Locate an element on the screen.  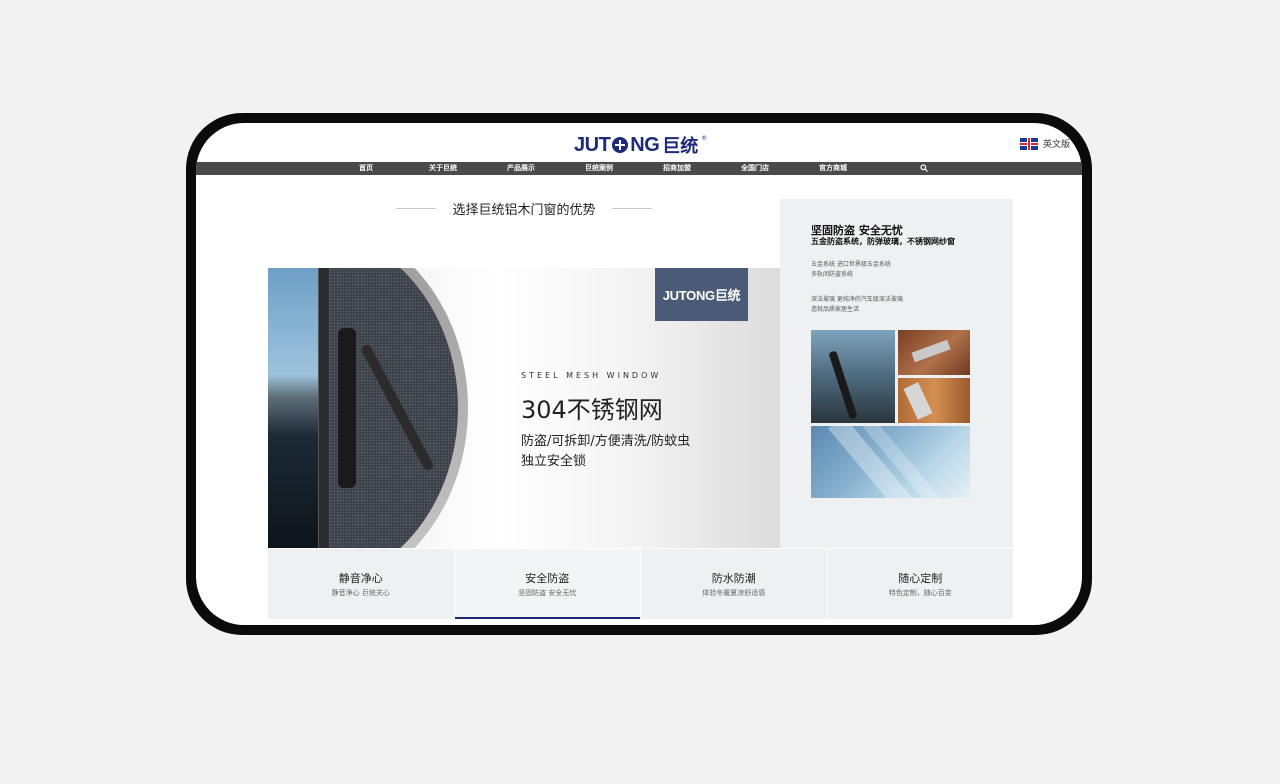
banner-feature-line-1: 防盗/可拆卸/方便清洗/防蚊虫 is located at coordinates (606, 441).